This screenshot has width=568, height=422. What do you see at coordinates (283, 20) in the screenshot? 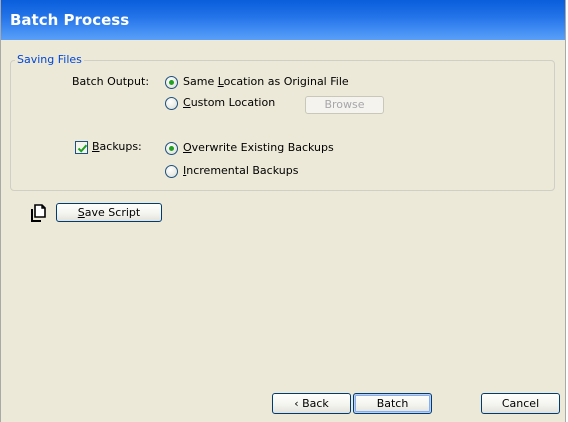
I see `title-bar: Batch Process` at bounding box center [283, 20].